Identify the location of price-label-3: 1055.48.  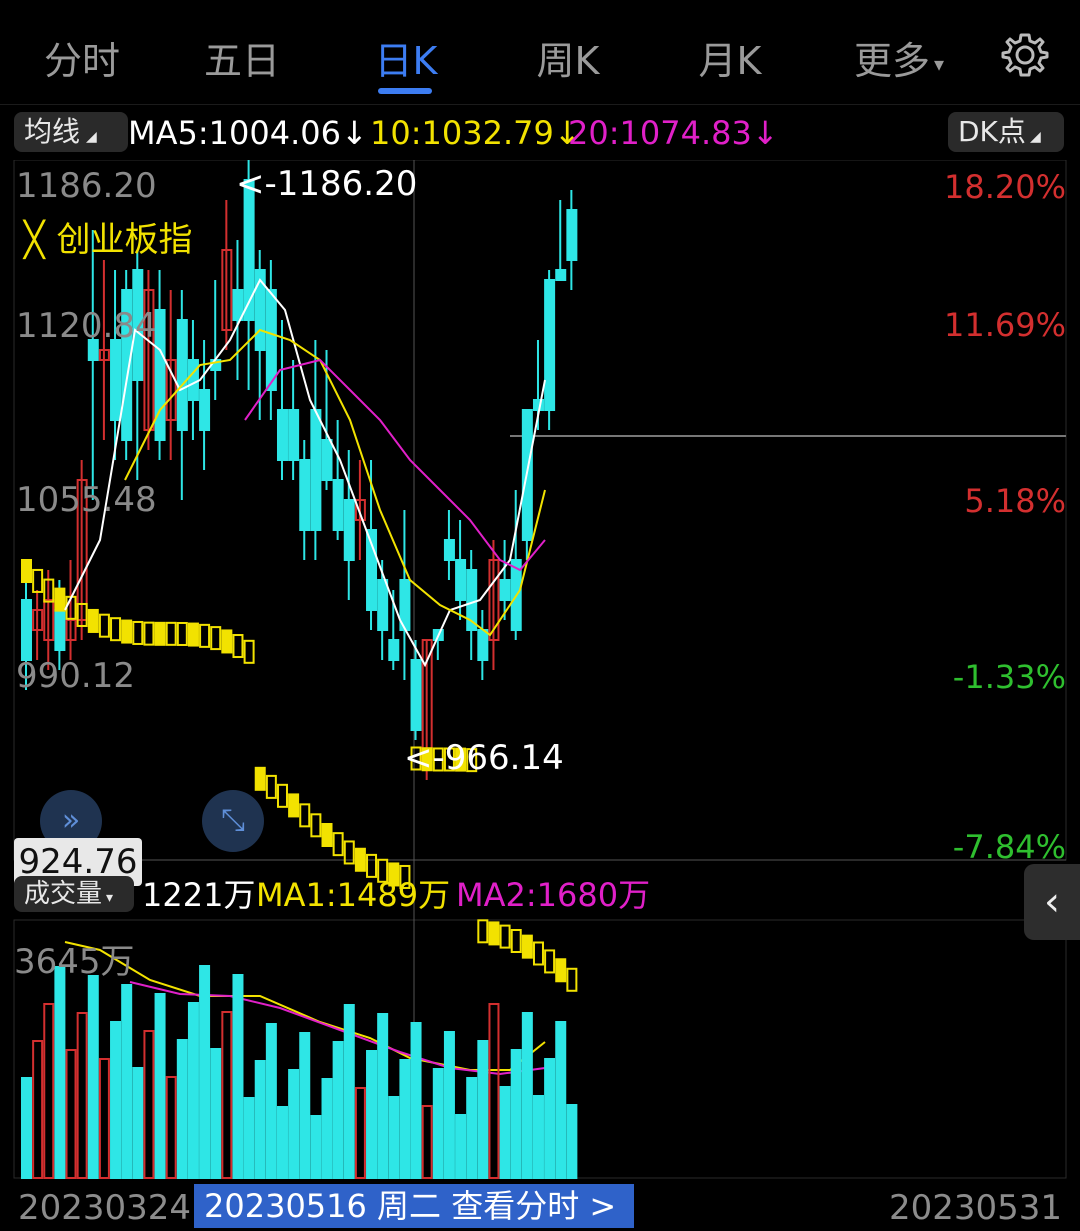
(86, 500).